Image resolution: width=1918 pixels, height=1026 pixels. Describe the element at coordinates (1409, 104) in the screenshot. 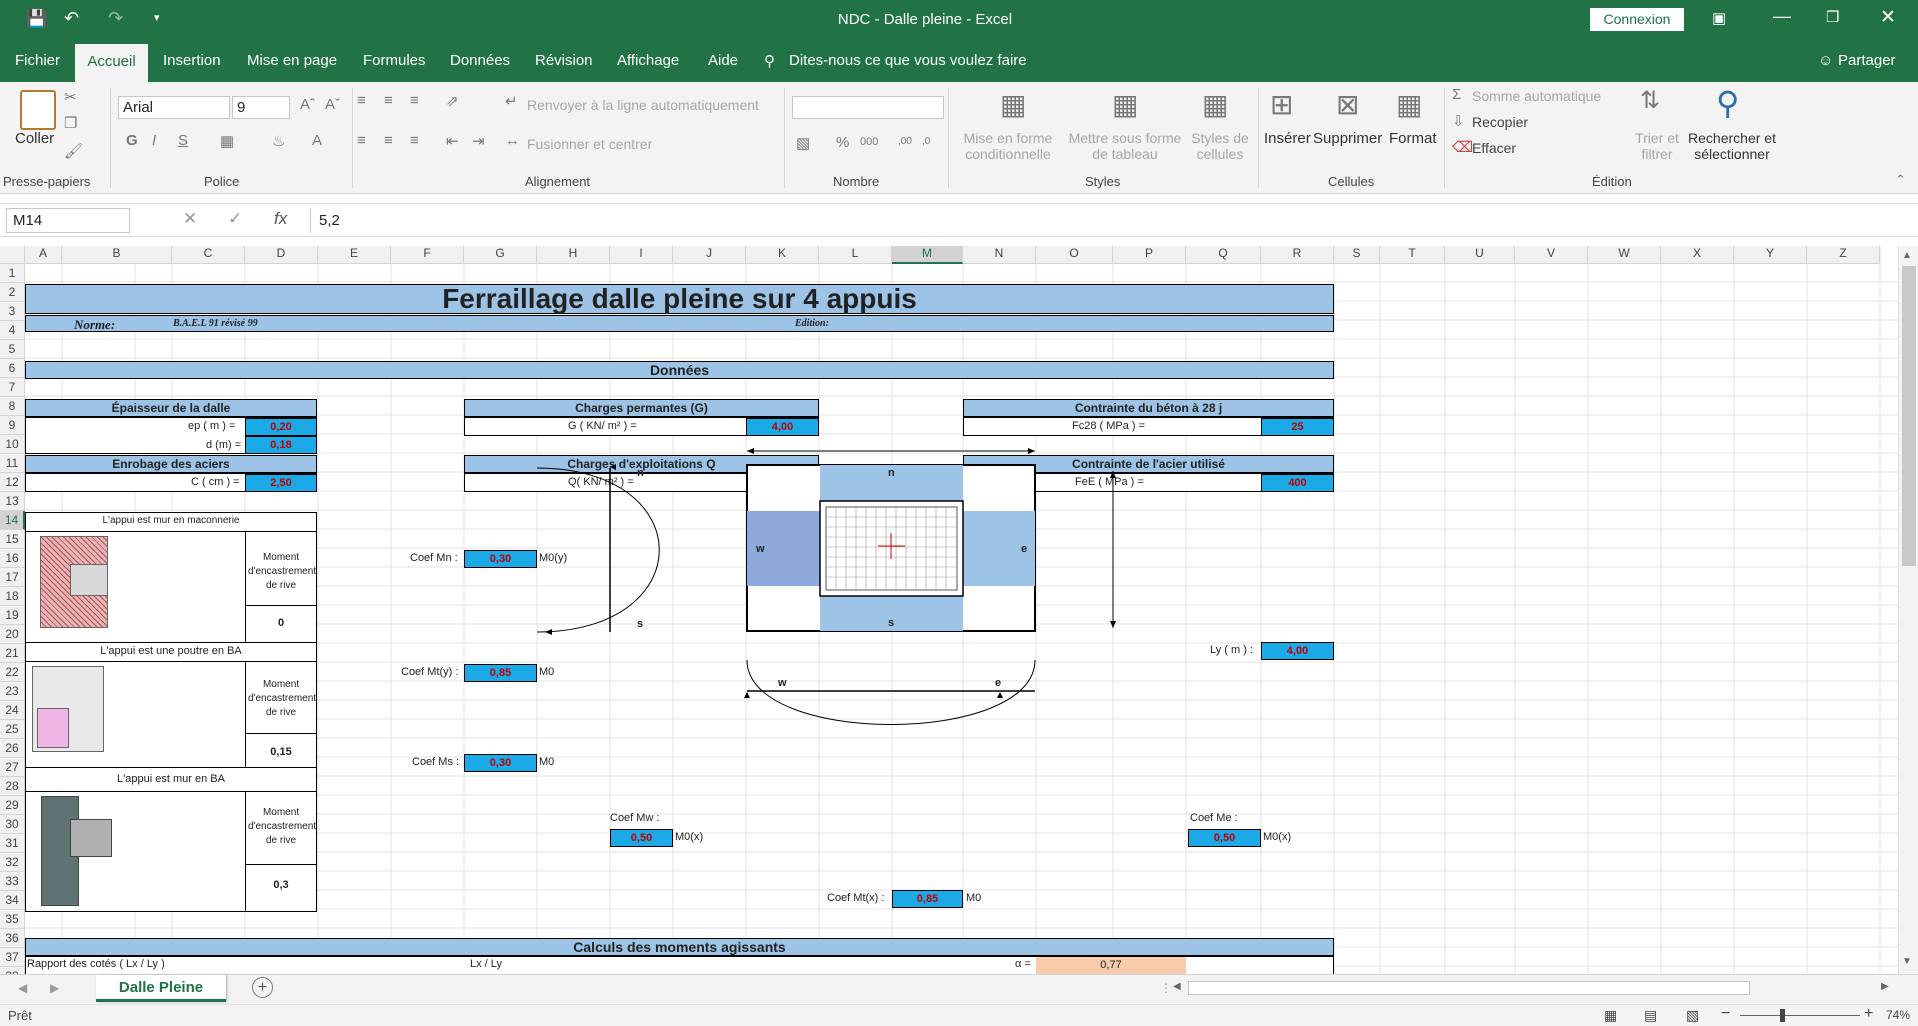

I see `format-cells-icon: ▦` at that location.